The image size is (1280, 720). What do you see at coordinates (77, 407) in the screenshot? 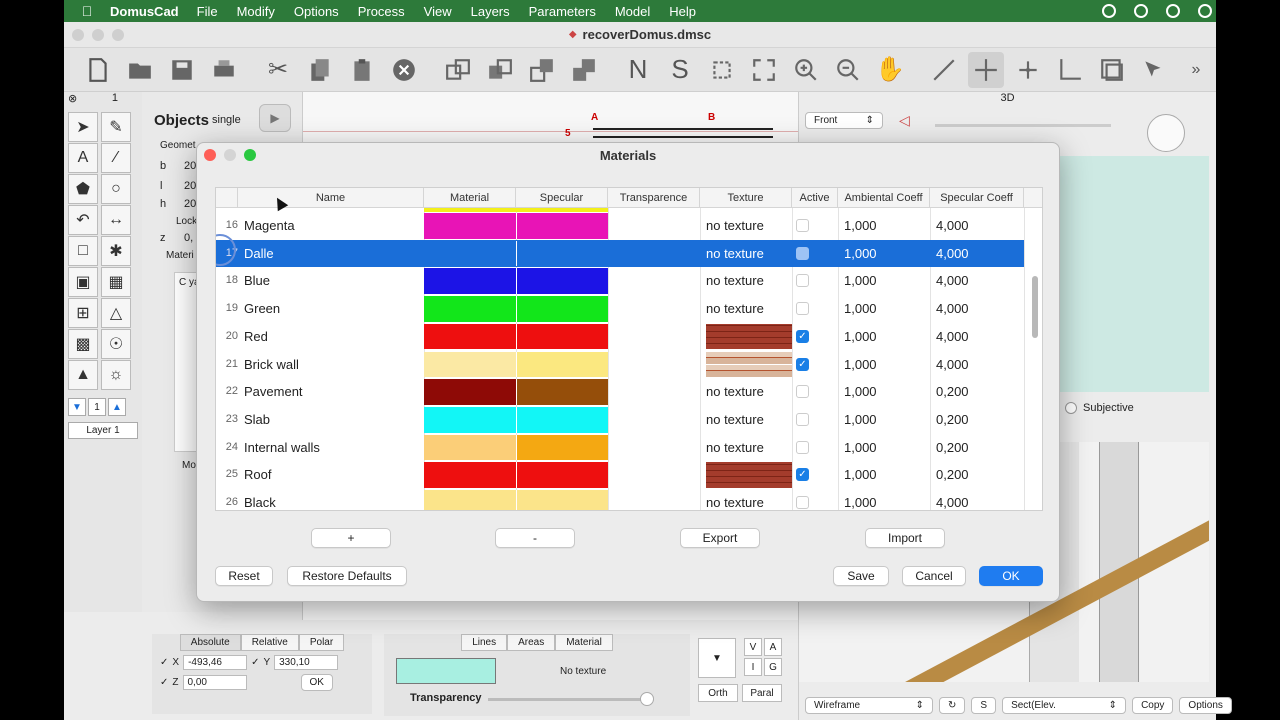
I see `layer-down-button: ▼` at bounding box center [77, 407].